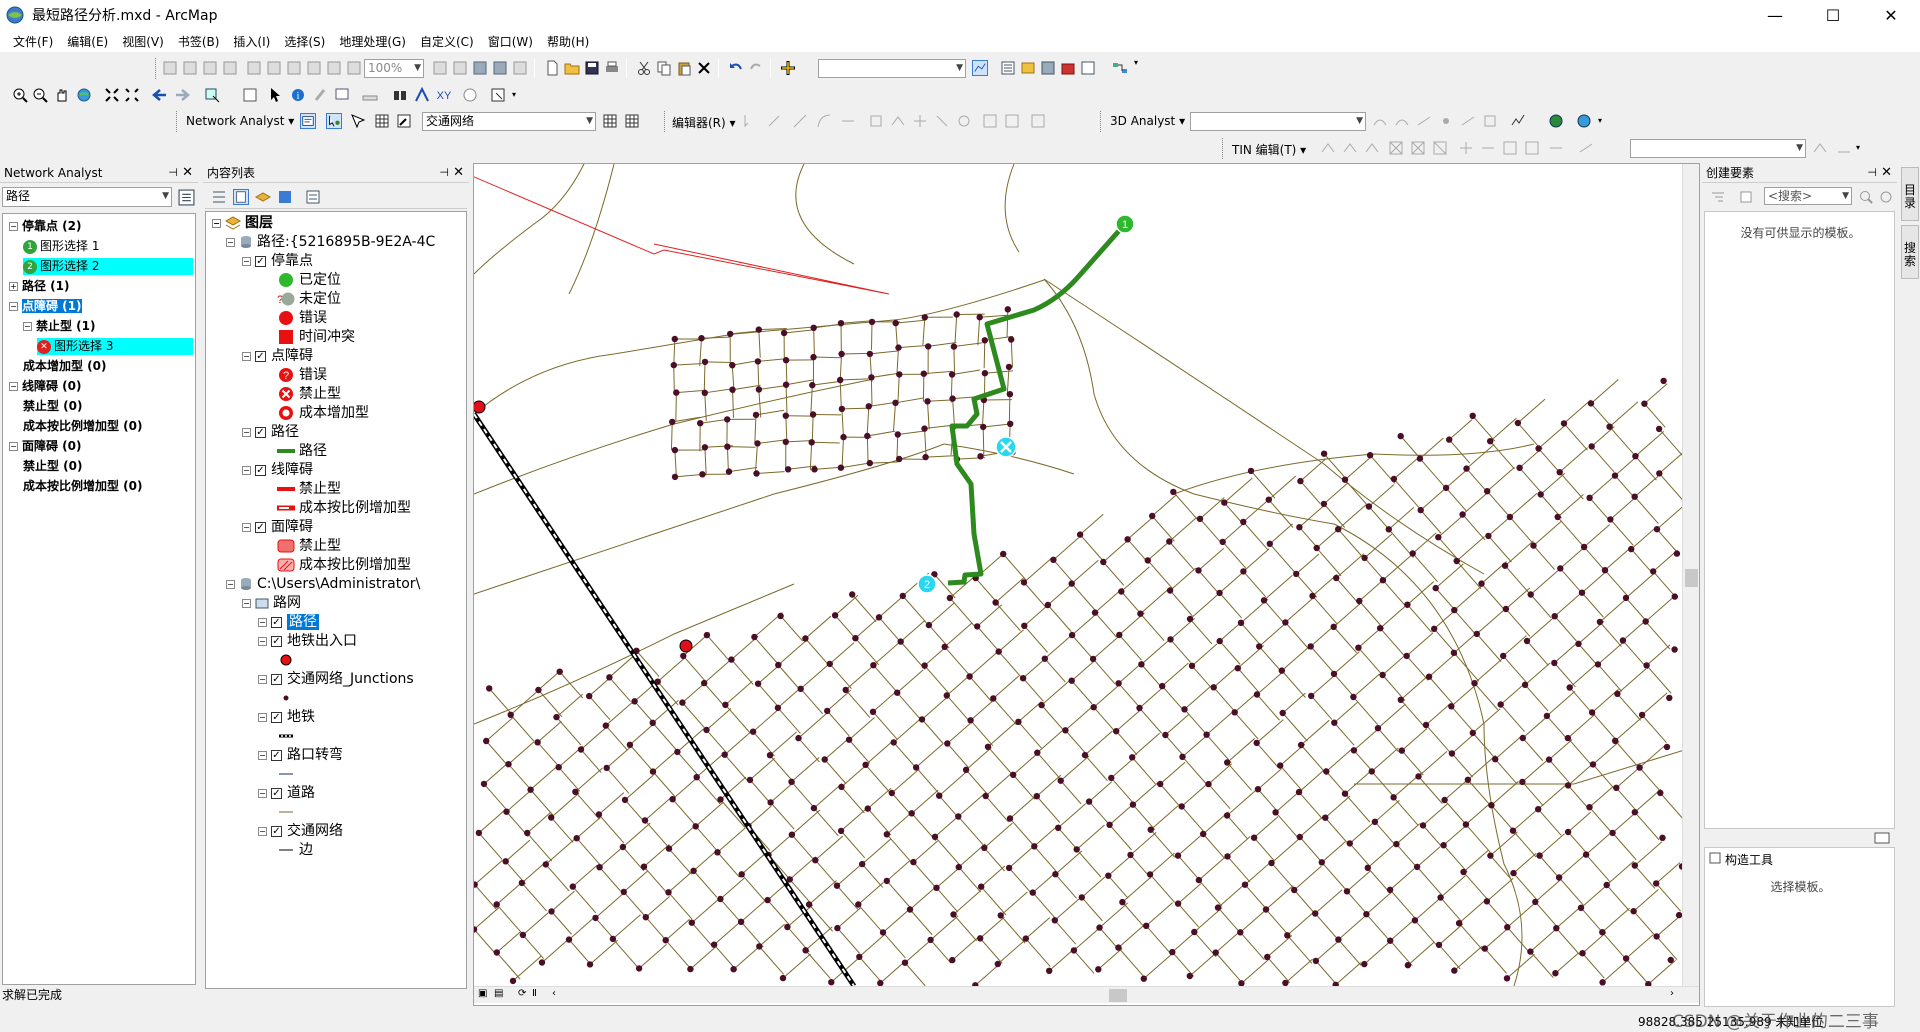 The width and height of the screenshot is (1920, 1032). What do you see at coordinates (1468, 121) in the screenshot?
I see `interpolate-line-icon` at bounding box center [1468, 121].